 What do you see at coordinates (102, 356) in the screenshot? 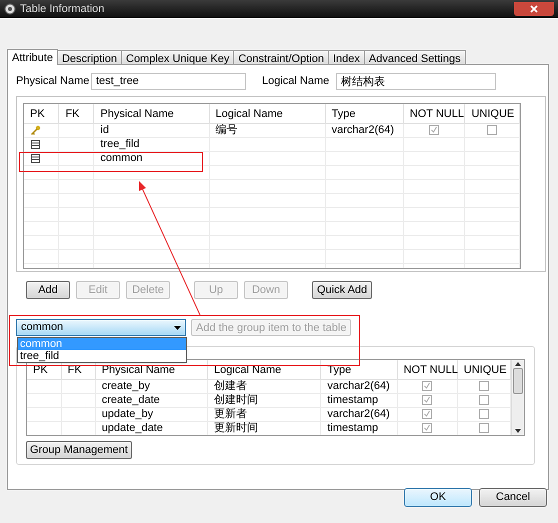
I see `dropdown-option: tree_fild` at bounding box center [102, 356].